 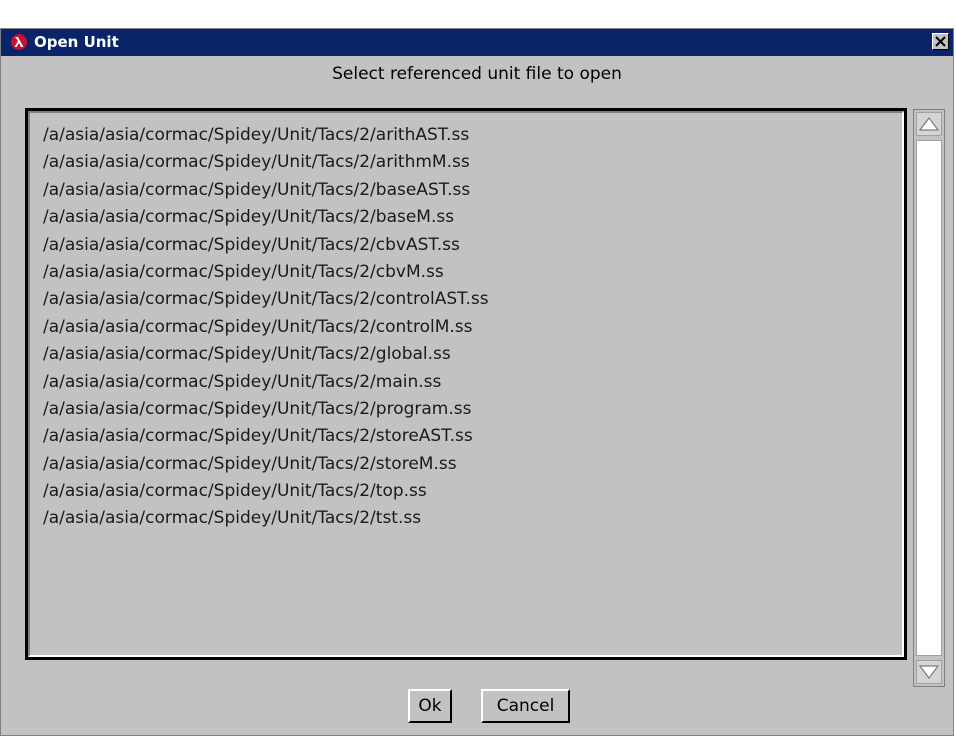 I want to click on ok-button: Ok, so click(x=430, y=706).